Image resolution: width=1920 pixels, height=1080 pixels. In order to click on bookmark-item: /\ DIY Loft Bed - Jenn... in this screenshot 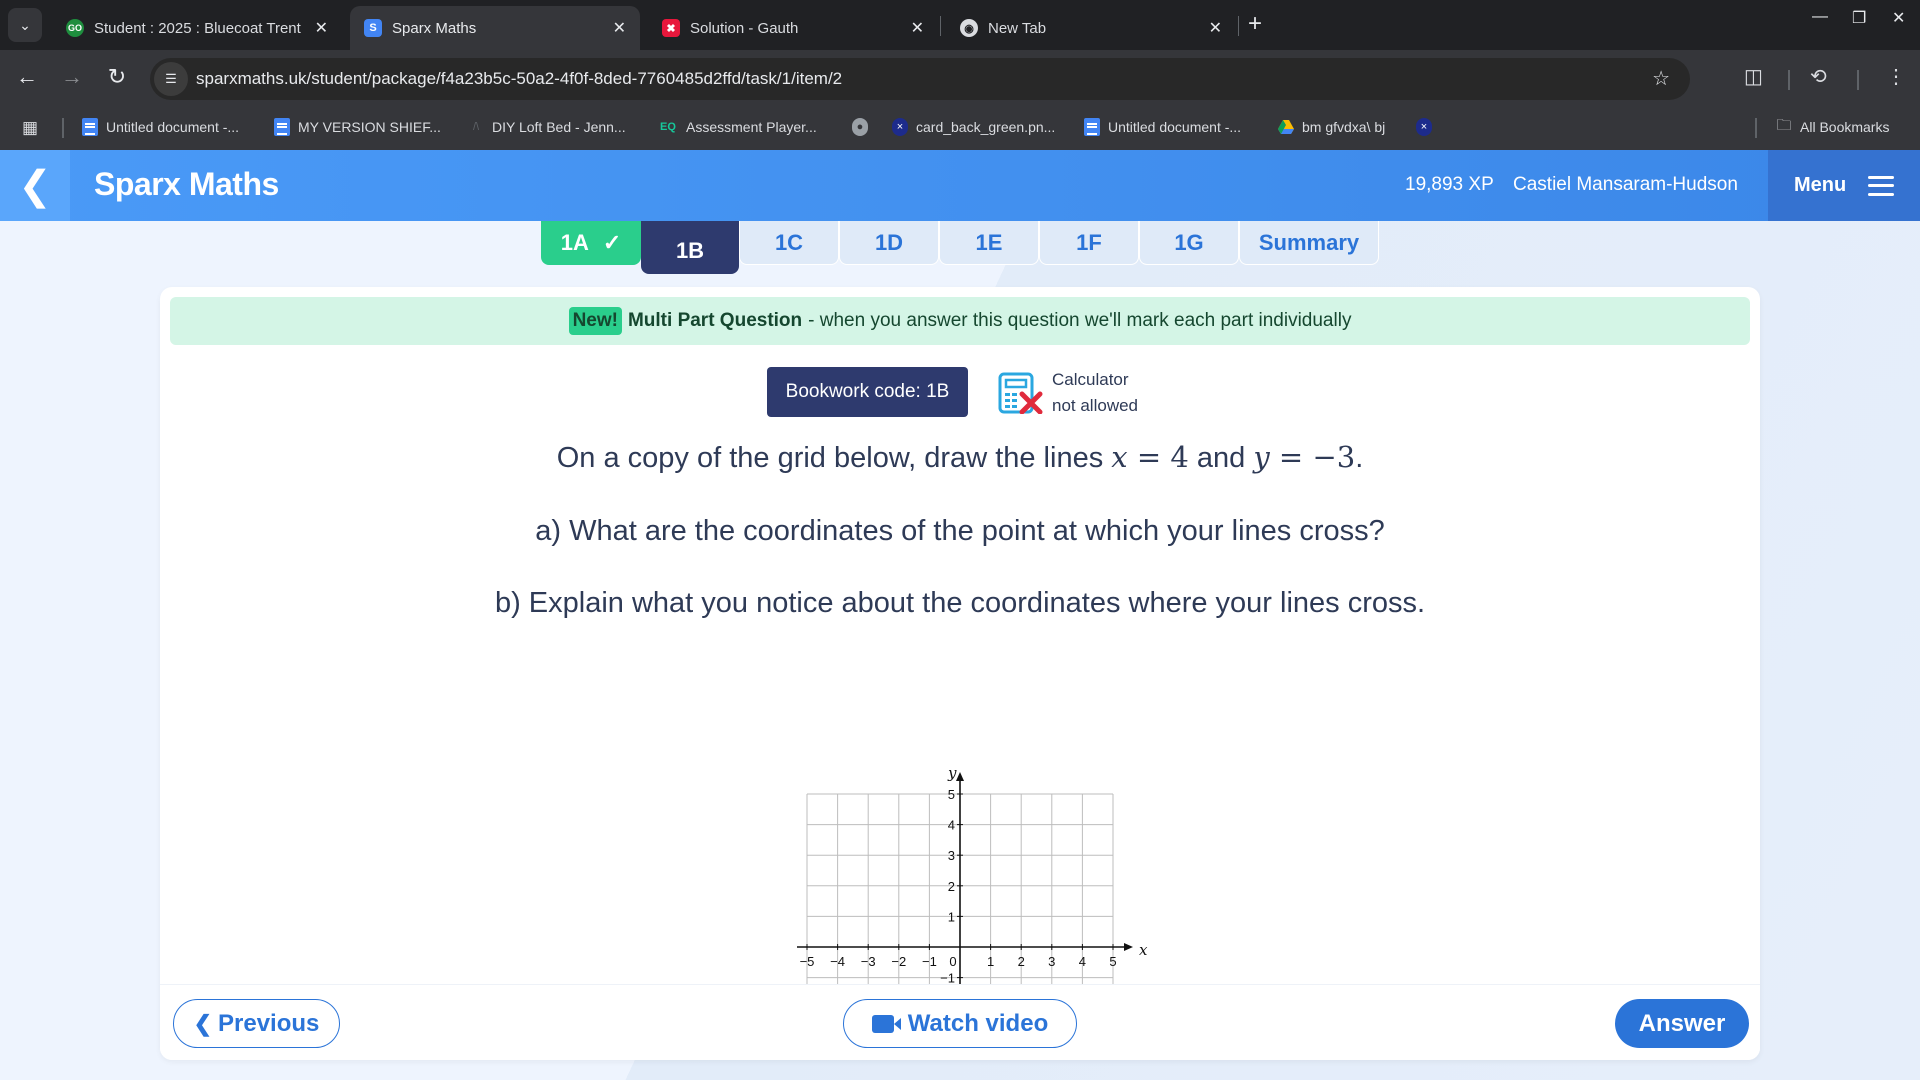, I will do `click(547, 127)`.